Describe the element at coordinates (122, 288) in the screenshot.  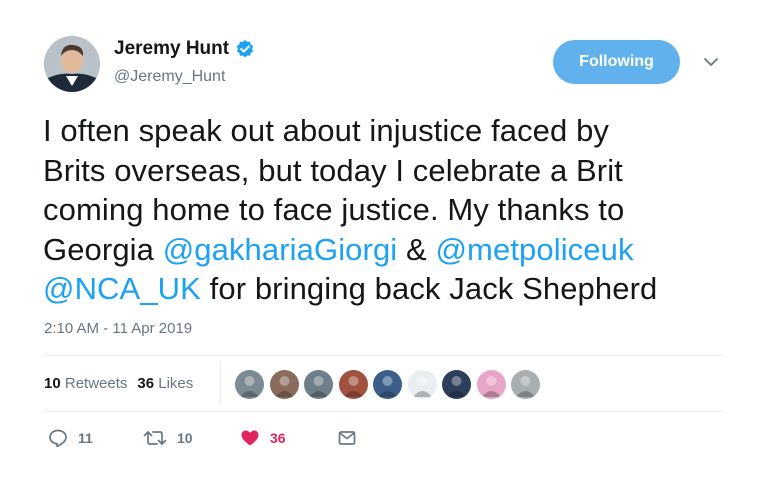
I see `mention-link: @NCA_UK` at that location.